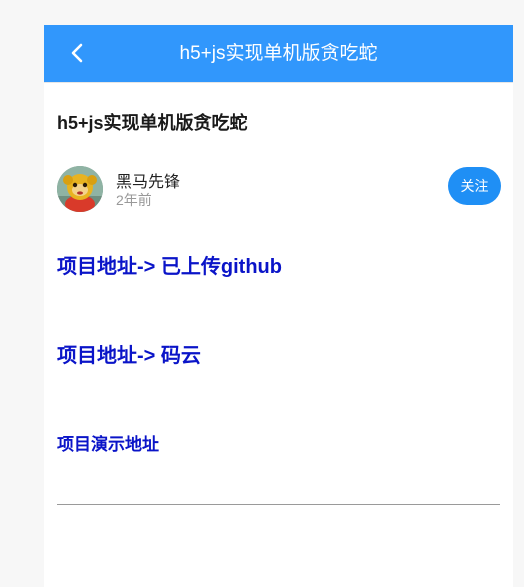  Describe the element at coordinates (108, 442) in the screenshot. I see `link-demo: 项目演示地址` at that location.